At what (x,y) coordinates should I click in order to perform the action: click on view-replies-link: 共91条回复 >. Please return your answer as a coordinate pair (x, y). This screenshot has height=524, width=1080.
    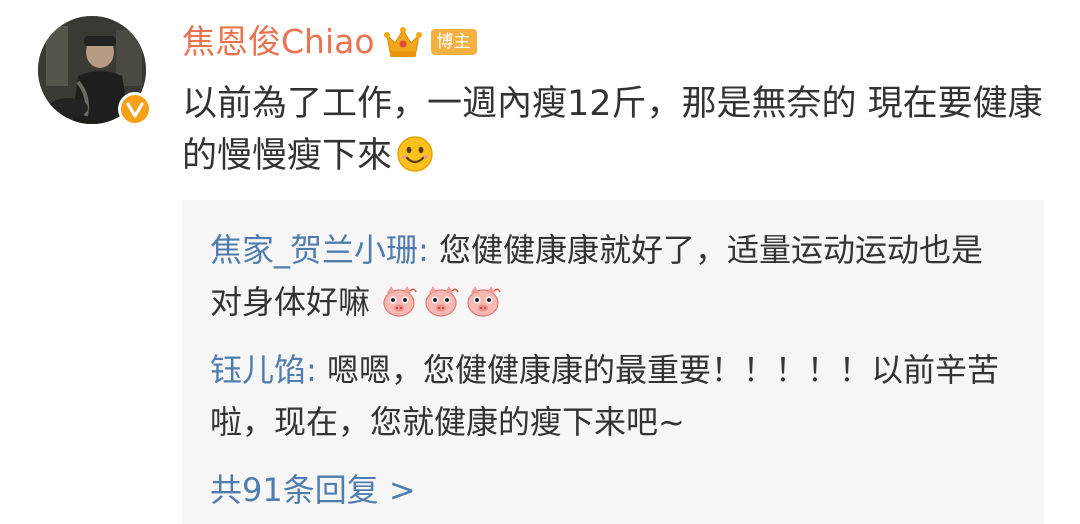
    Looking at the image, I should click on (313, 490).